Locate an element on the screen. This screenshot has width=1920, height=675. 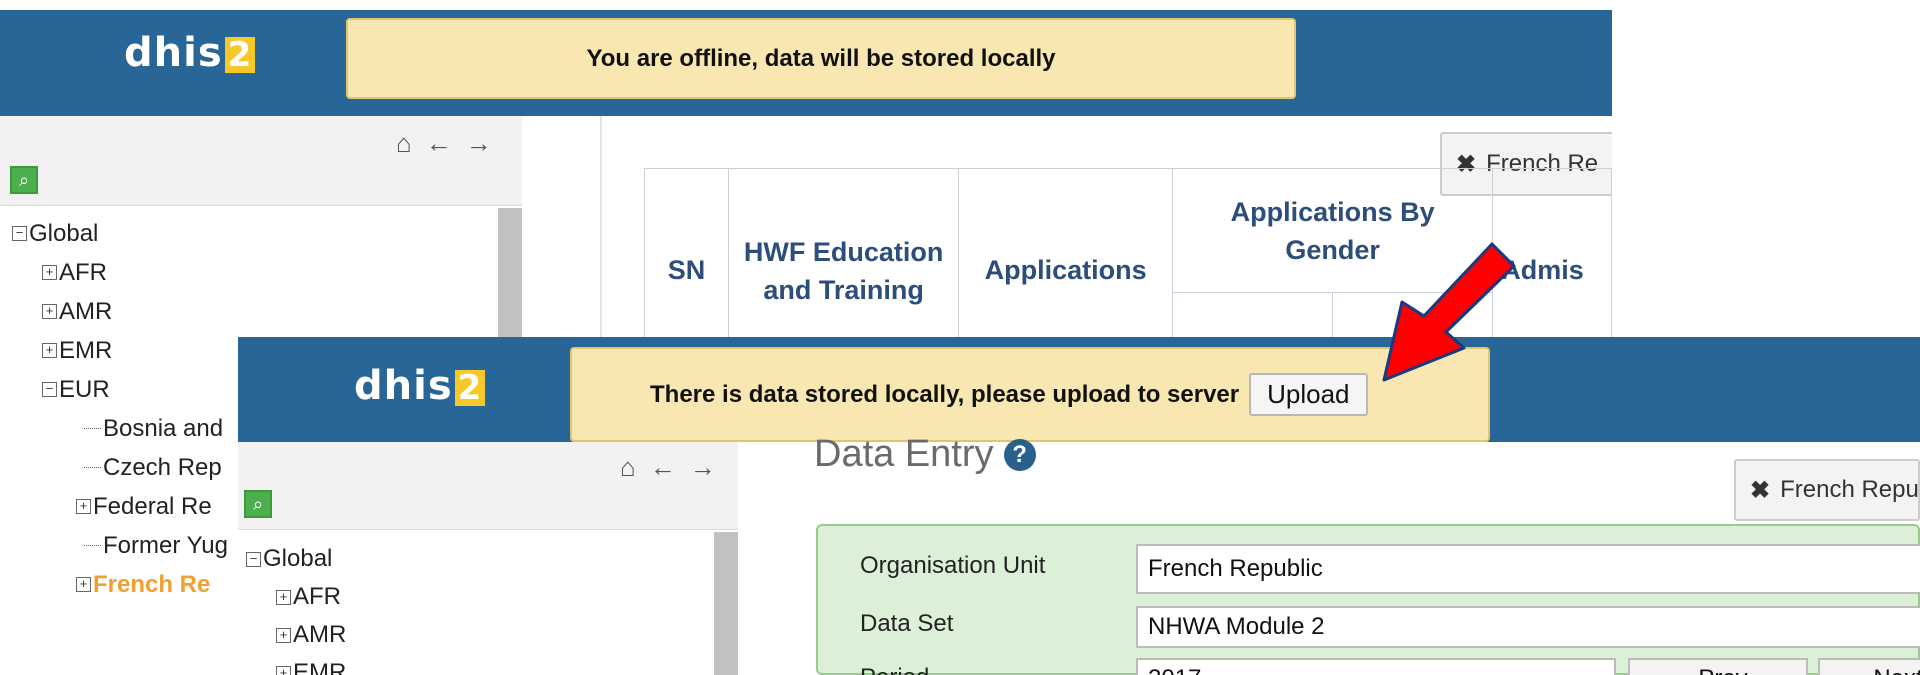
data-set-label: Data Set is located at coordinates (907, 623).